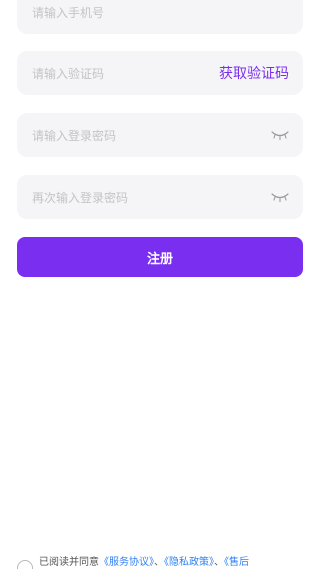 The width and height of the screenshot is (320, 569). What do you see at coordinates (126, 562) in the screenshot?
I see `service-agreement-link: 《服务协议》` at bounding box center [126, 562].